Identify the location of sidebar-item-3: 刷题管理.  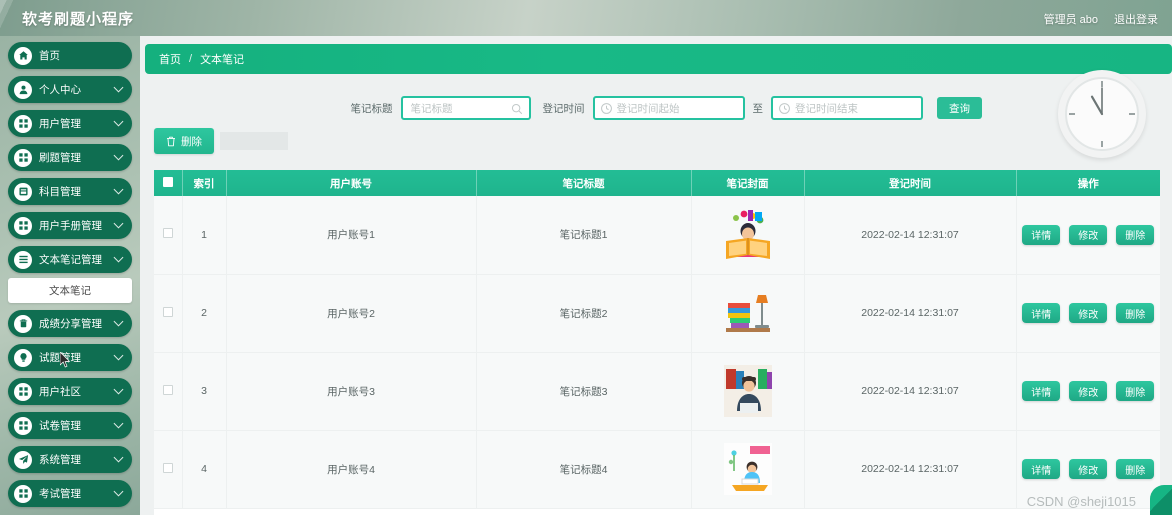
(70, 157).